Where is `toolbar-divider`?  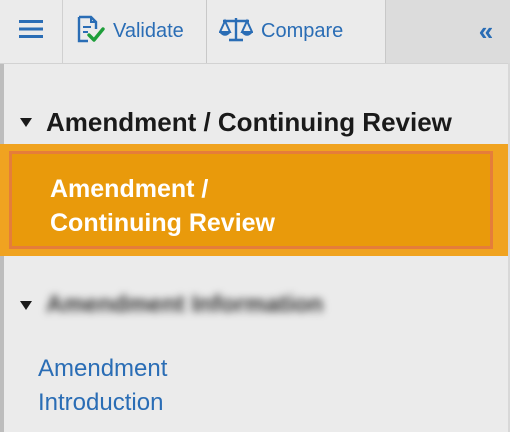
toolbar-divider is located at coordinates (255, 63).